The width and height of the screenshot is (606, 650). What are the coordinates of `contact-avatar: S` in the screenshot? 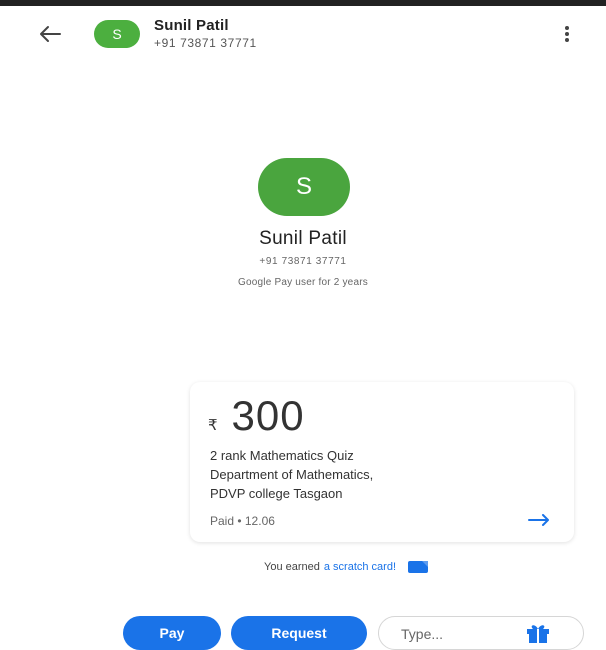 It's located at (117, 34).